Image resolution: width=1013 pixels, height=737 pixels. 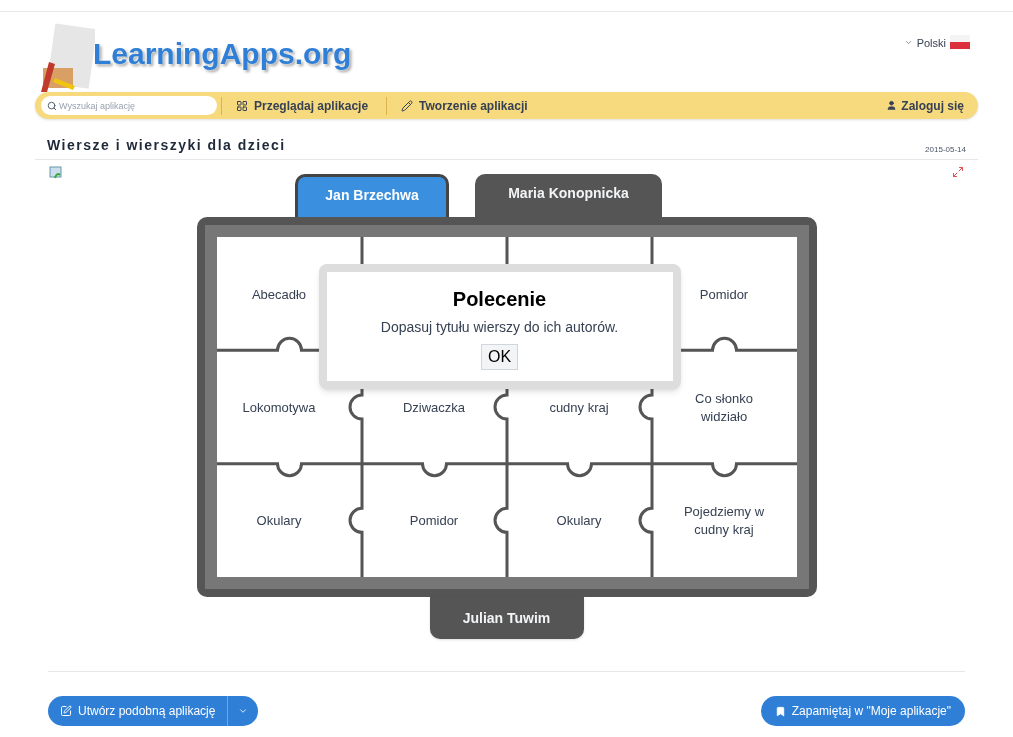 I want to click on date-text: 2015-05-14, so click(x=945, y=150).